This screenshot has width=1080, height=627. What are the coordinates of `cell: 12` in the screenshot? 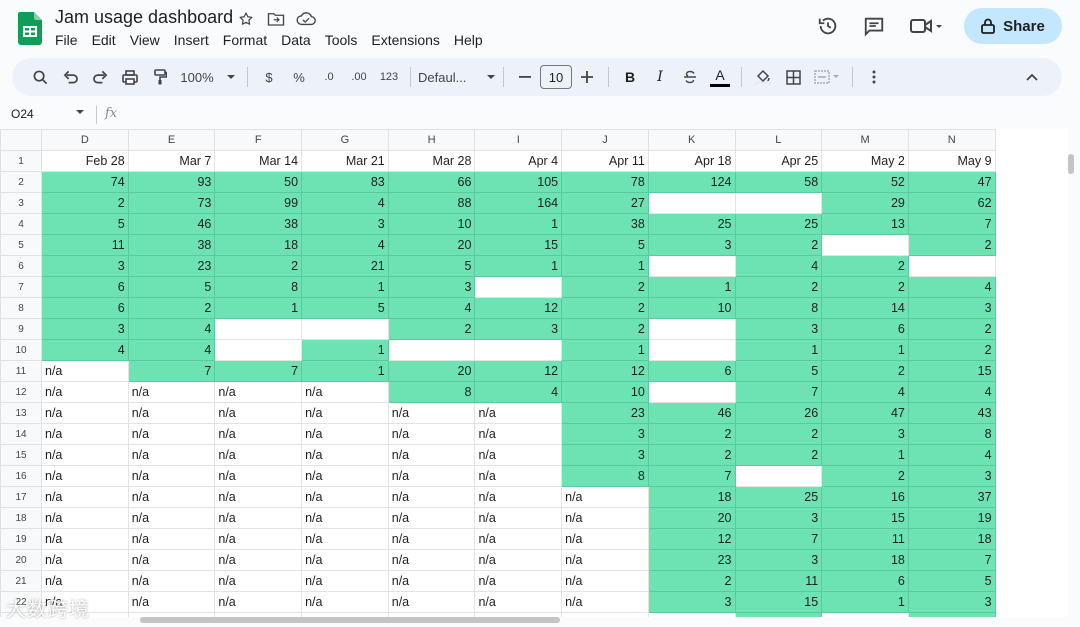 It's located at (605, 371).